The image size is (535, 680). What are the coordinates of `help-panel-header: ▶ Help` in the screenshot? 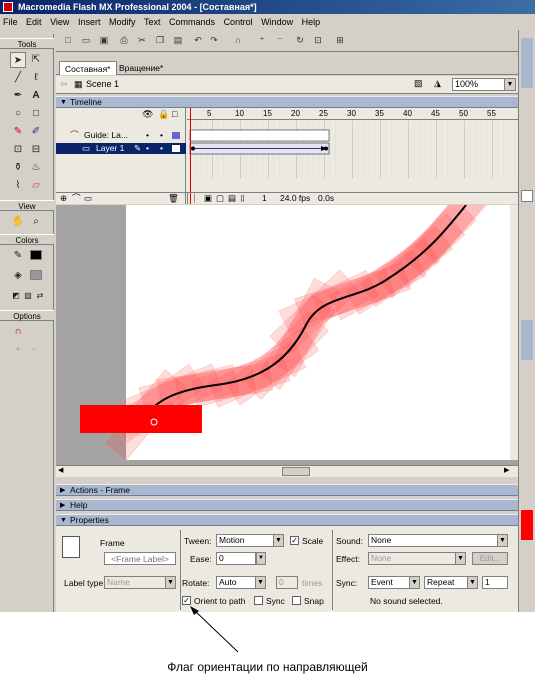 It's located at (287, 505).